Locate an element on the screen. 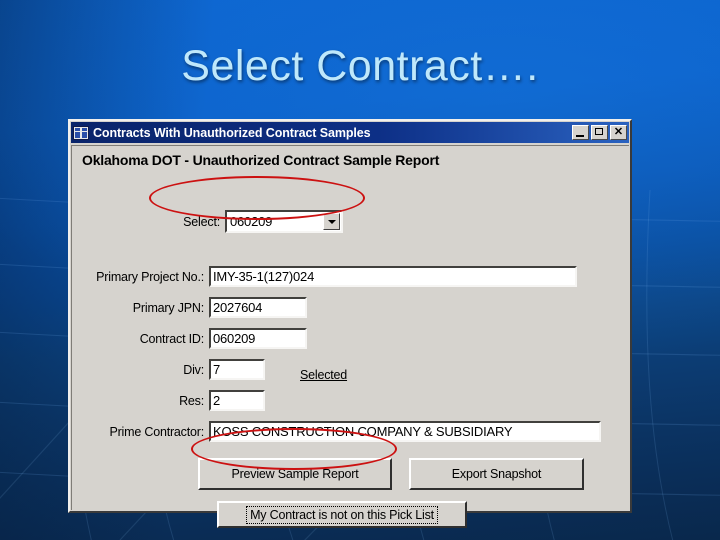 The height and width of the screenshot is (540, 720). res-label: Res: is located at coordinates (191, 400).